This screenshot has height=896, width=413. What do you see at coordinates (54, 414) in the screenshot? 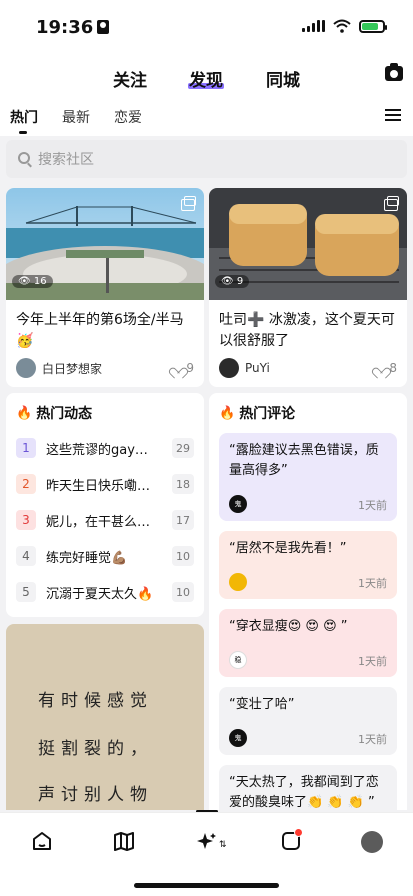
I see `hot-posts-title: 🔥 热门动态` at bounding box center [54, 414].